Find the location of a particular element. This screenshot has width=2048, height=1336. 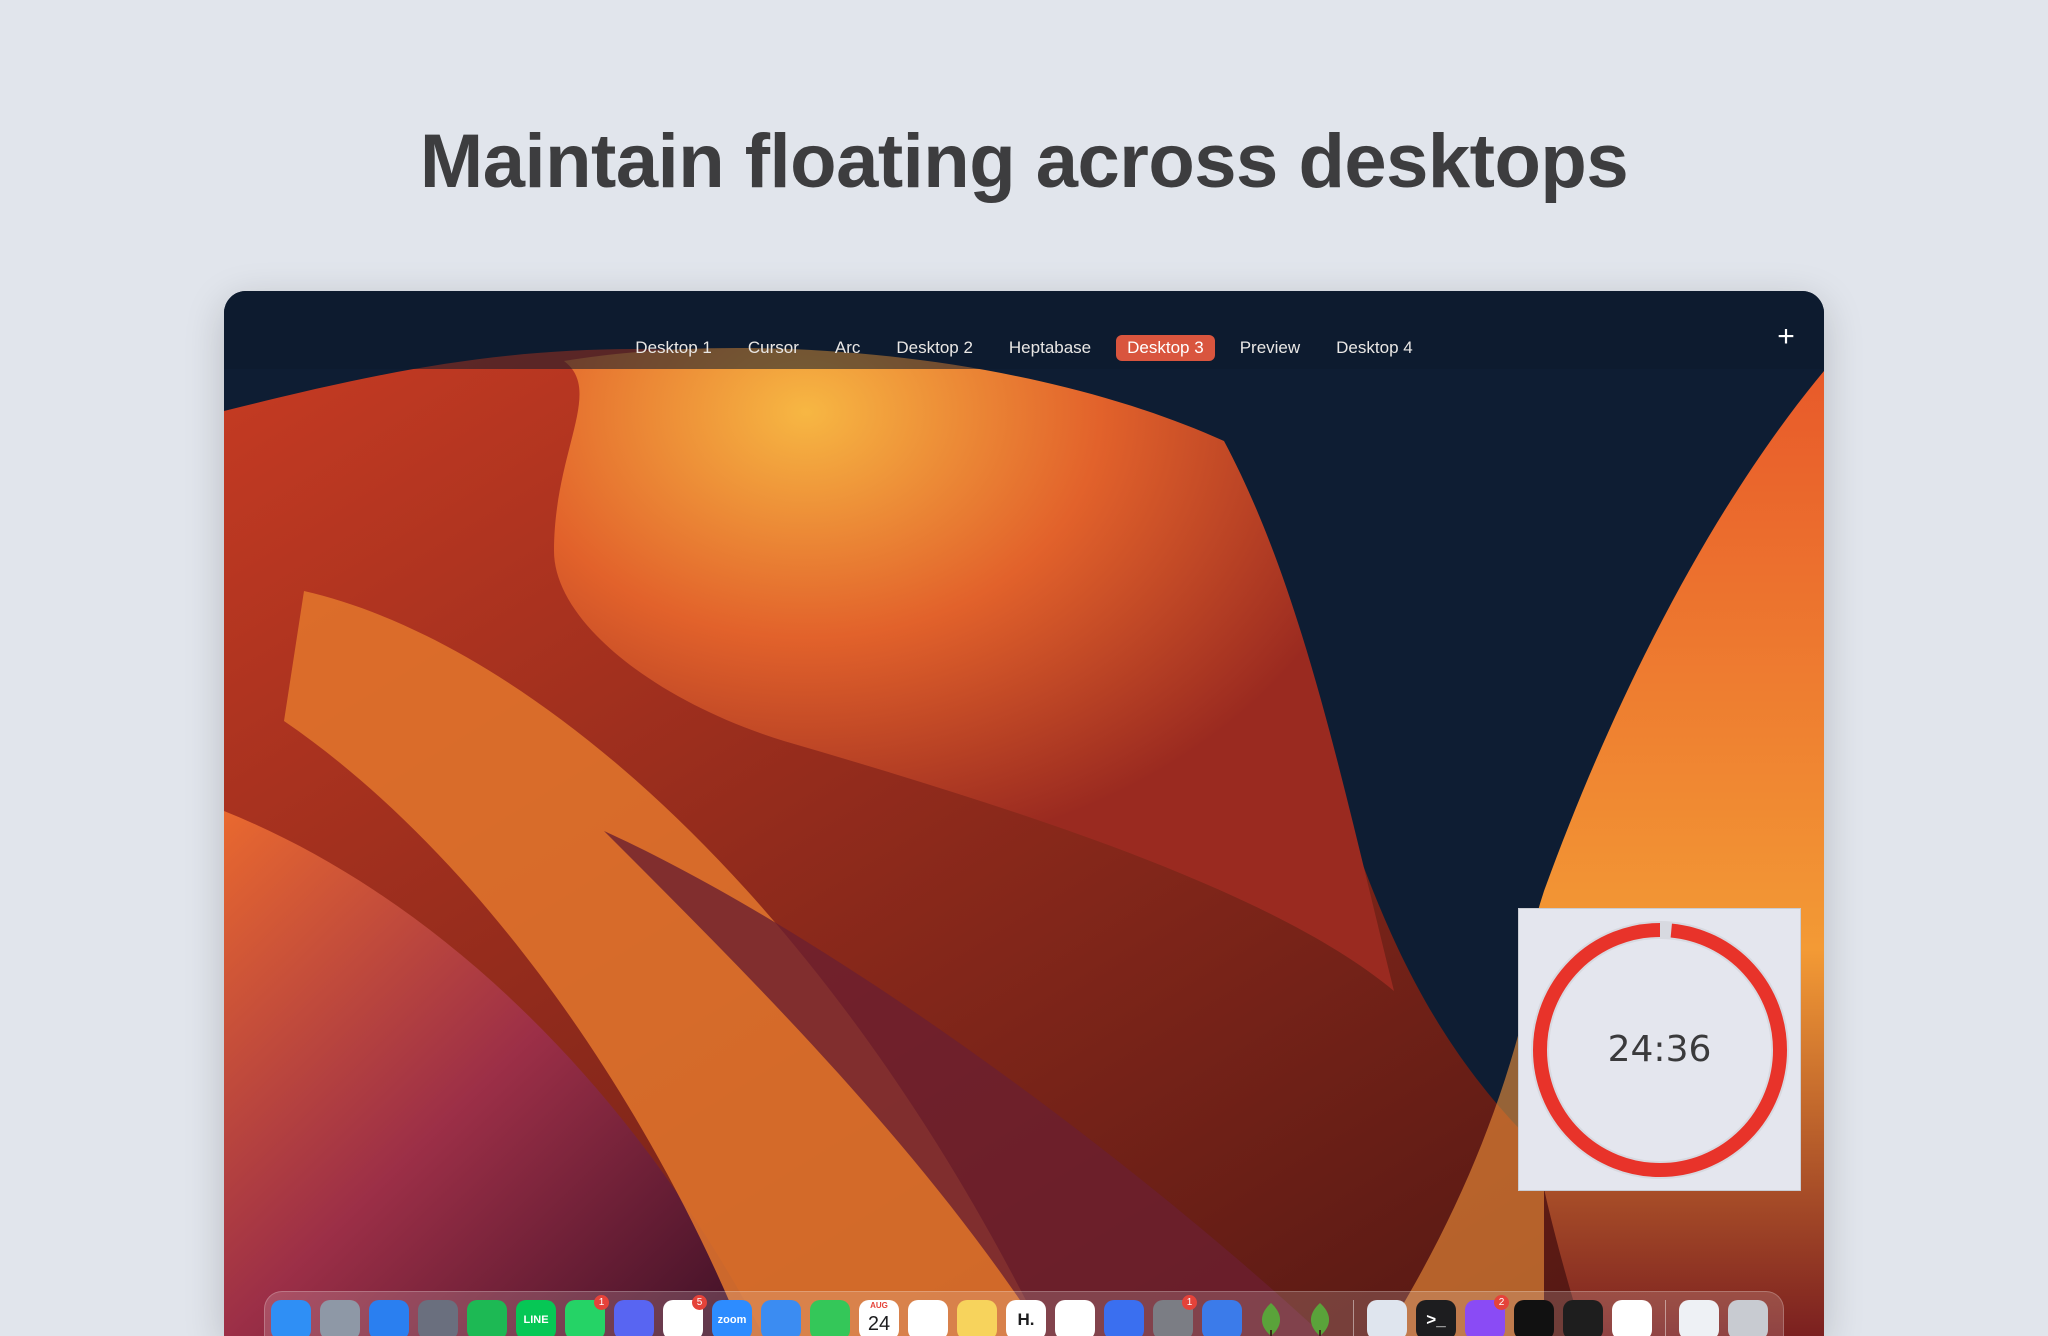

dock-app-trash is located at coordinates (1748, 1318).